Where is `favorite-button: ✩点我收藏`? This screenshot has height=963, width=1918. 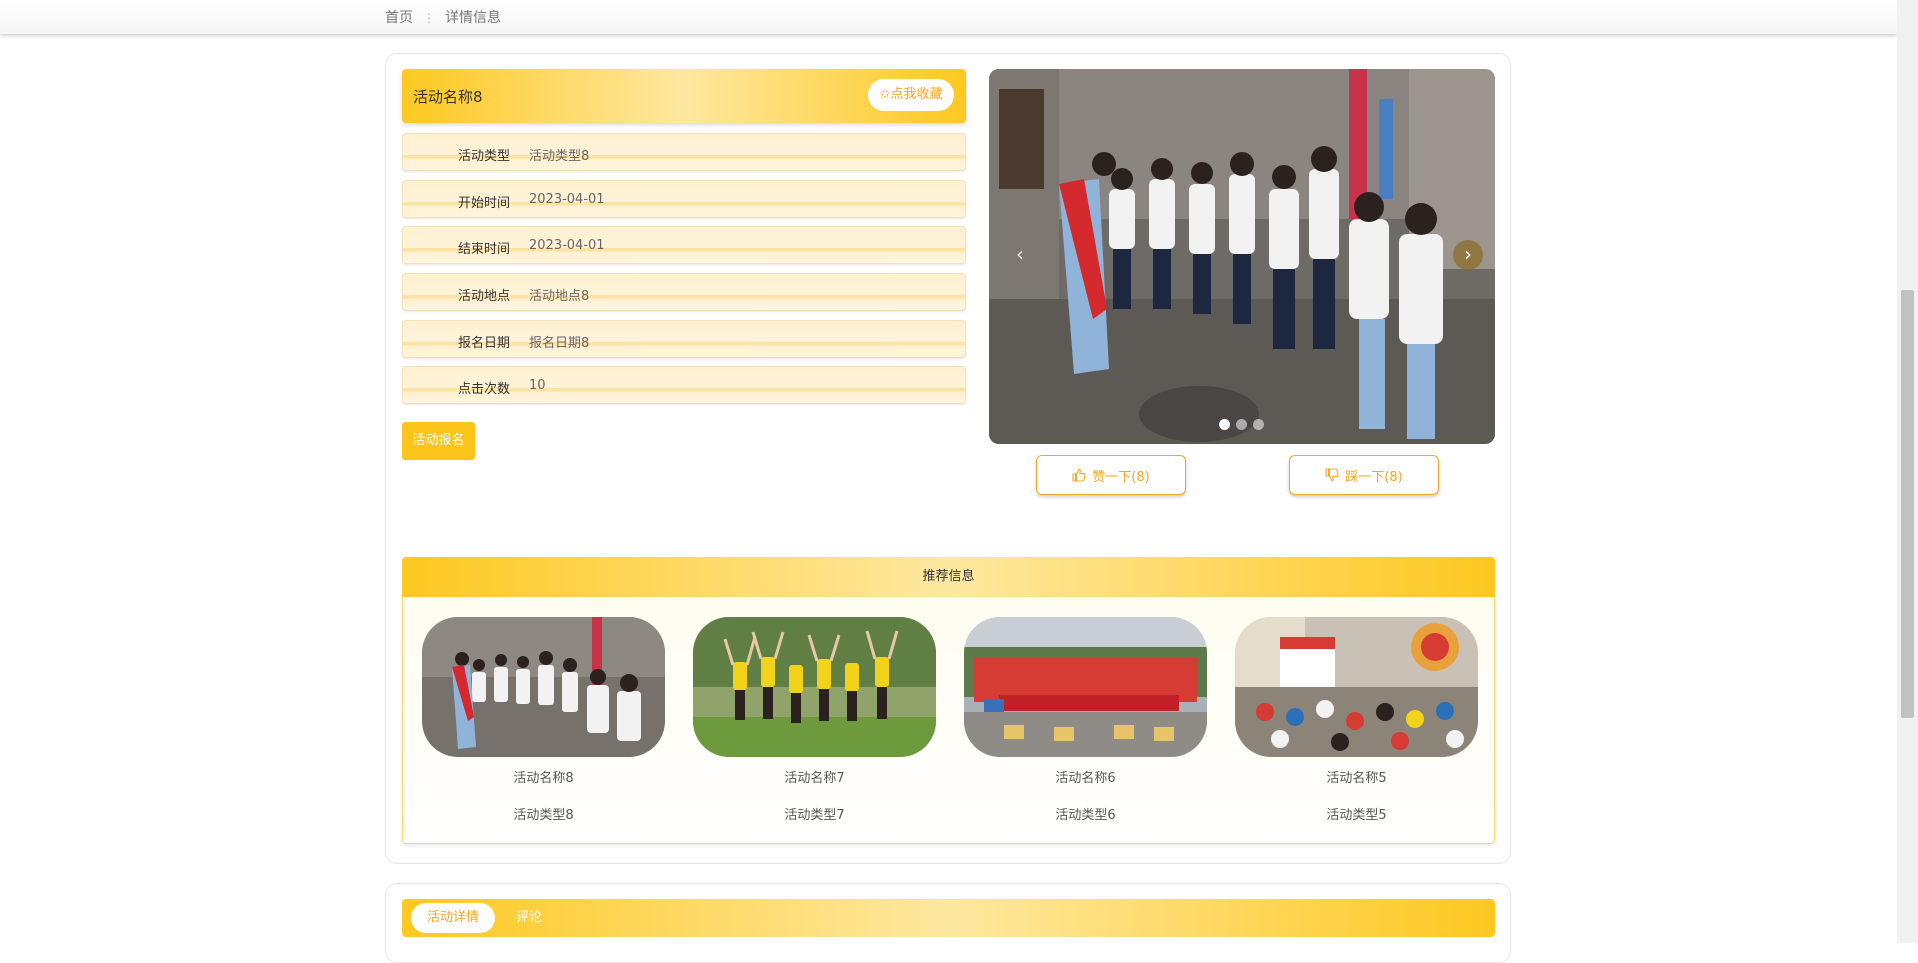
favorite-button: ✩点我收藏 is located at coordinates (911, 95).